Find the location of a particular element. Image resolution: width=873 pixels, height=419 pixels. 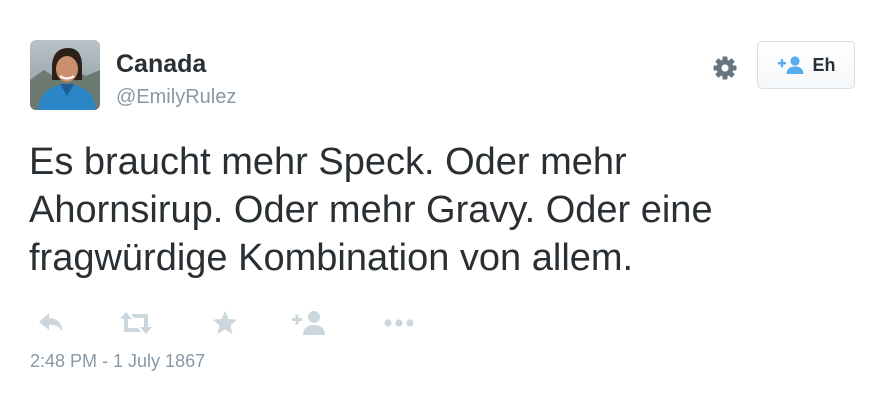

user-handle: @EmilyRulez is located at coordinates (176, 97).